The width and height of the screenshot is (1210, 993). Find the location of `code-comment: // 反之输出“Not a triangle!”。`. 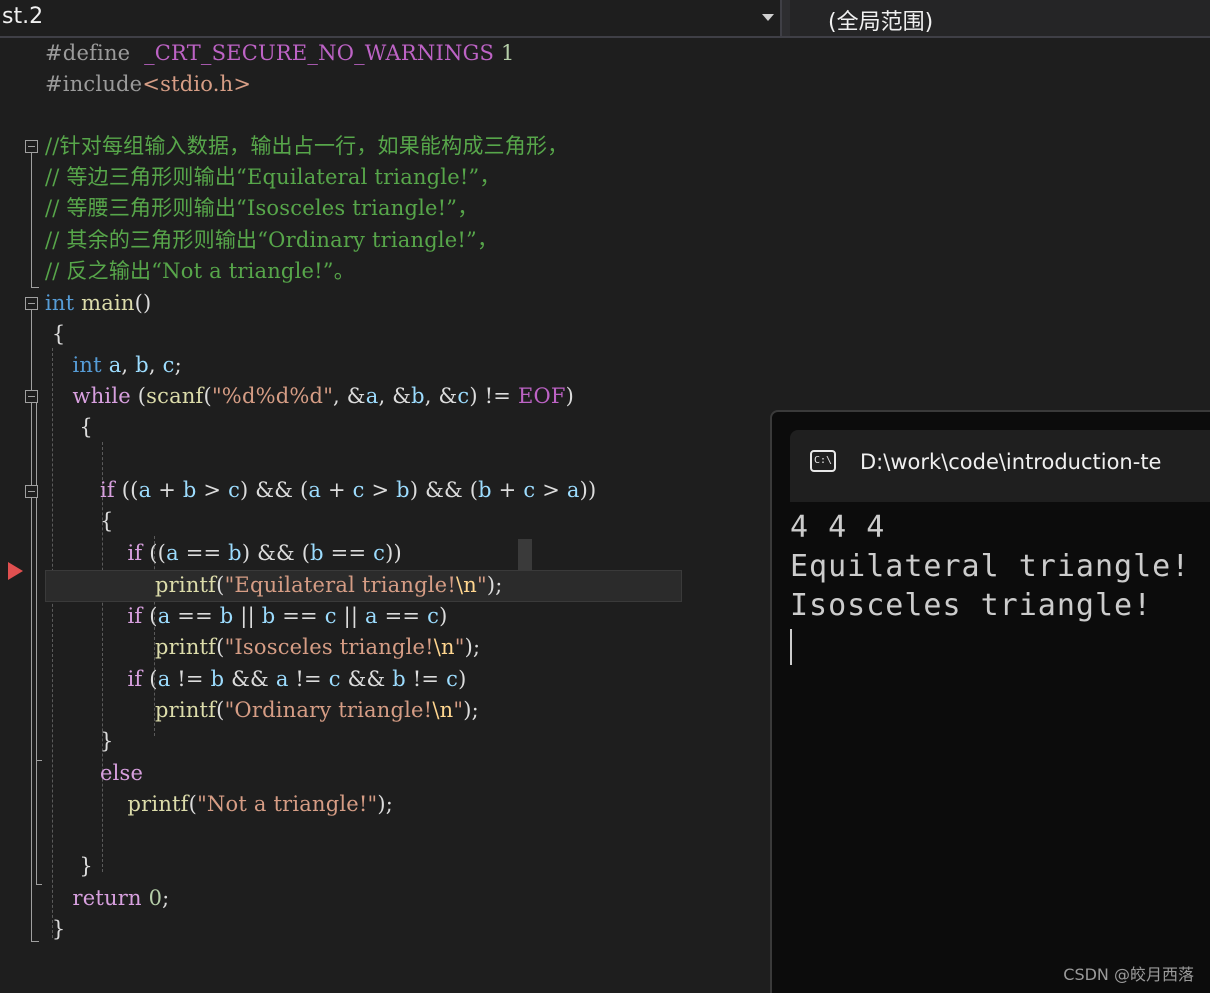

code-comment: // 反之输出“Not a triangle!”。 is located at coordinates (200, 271).